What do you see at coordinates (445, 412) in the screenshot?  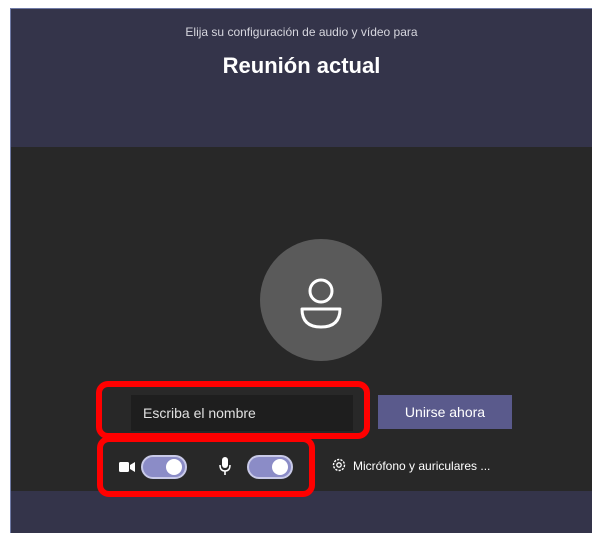 I see `join-now-button: Unirse ahora` at bounding box center [445, 412].